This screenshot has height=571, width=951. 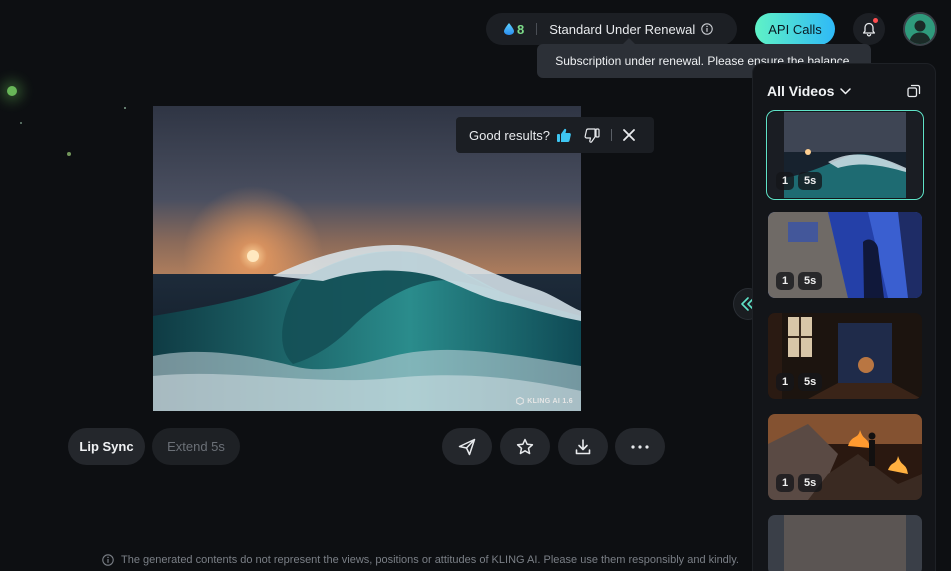 What do you see at coordinates (592, 135) in the screenshot?
I see `thumbs-down-icon` at bounding box center [592, 135].